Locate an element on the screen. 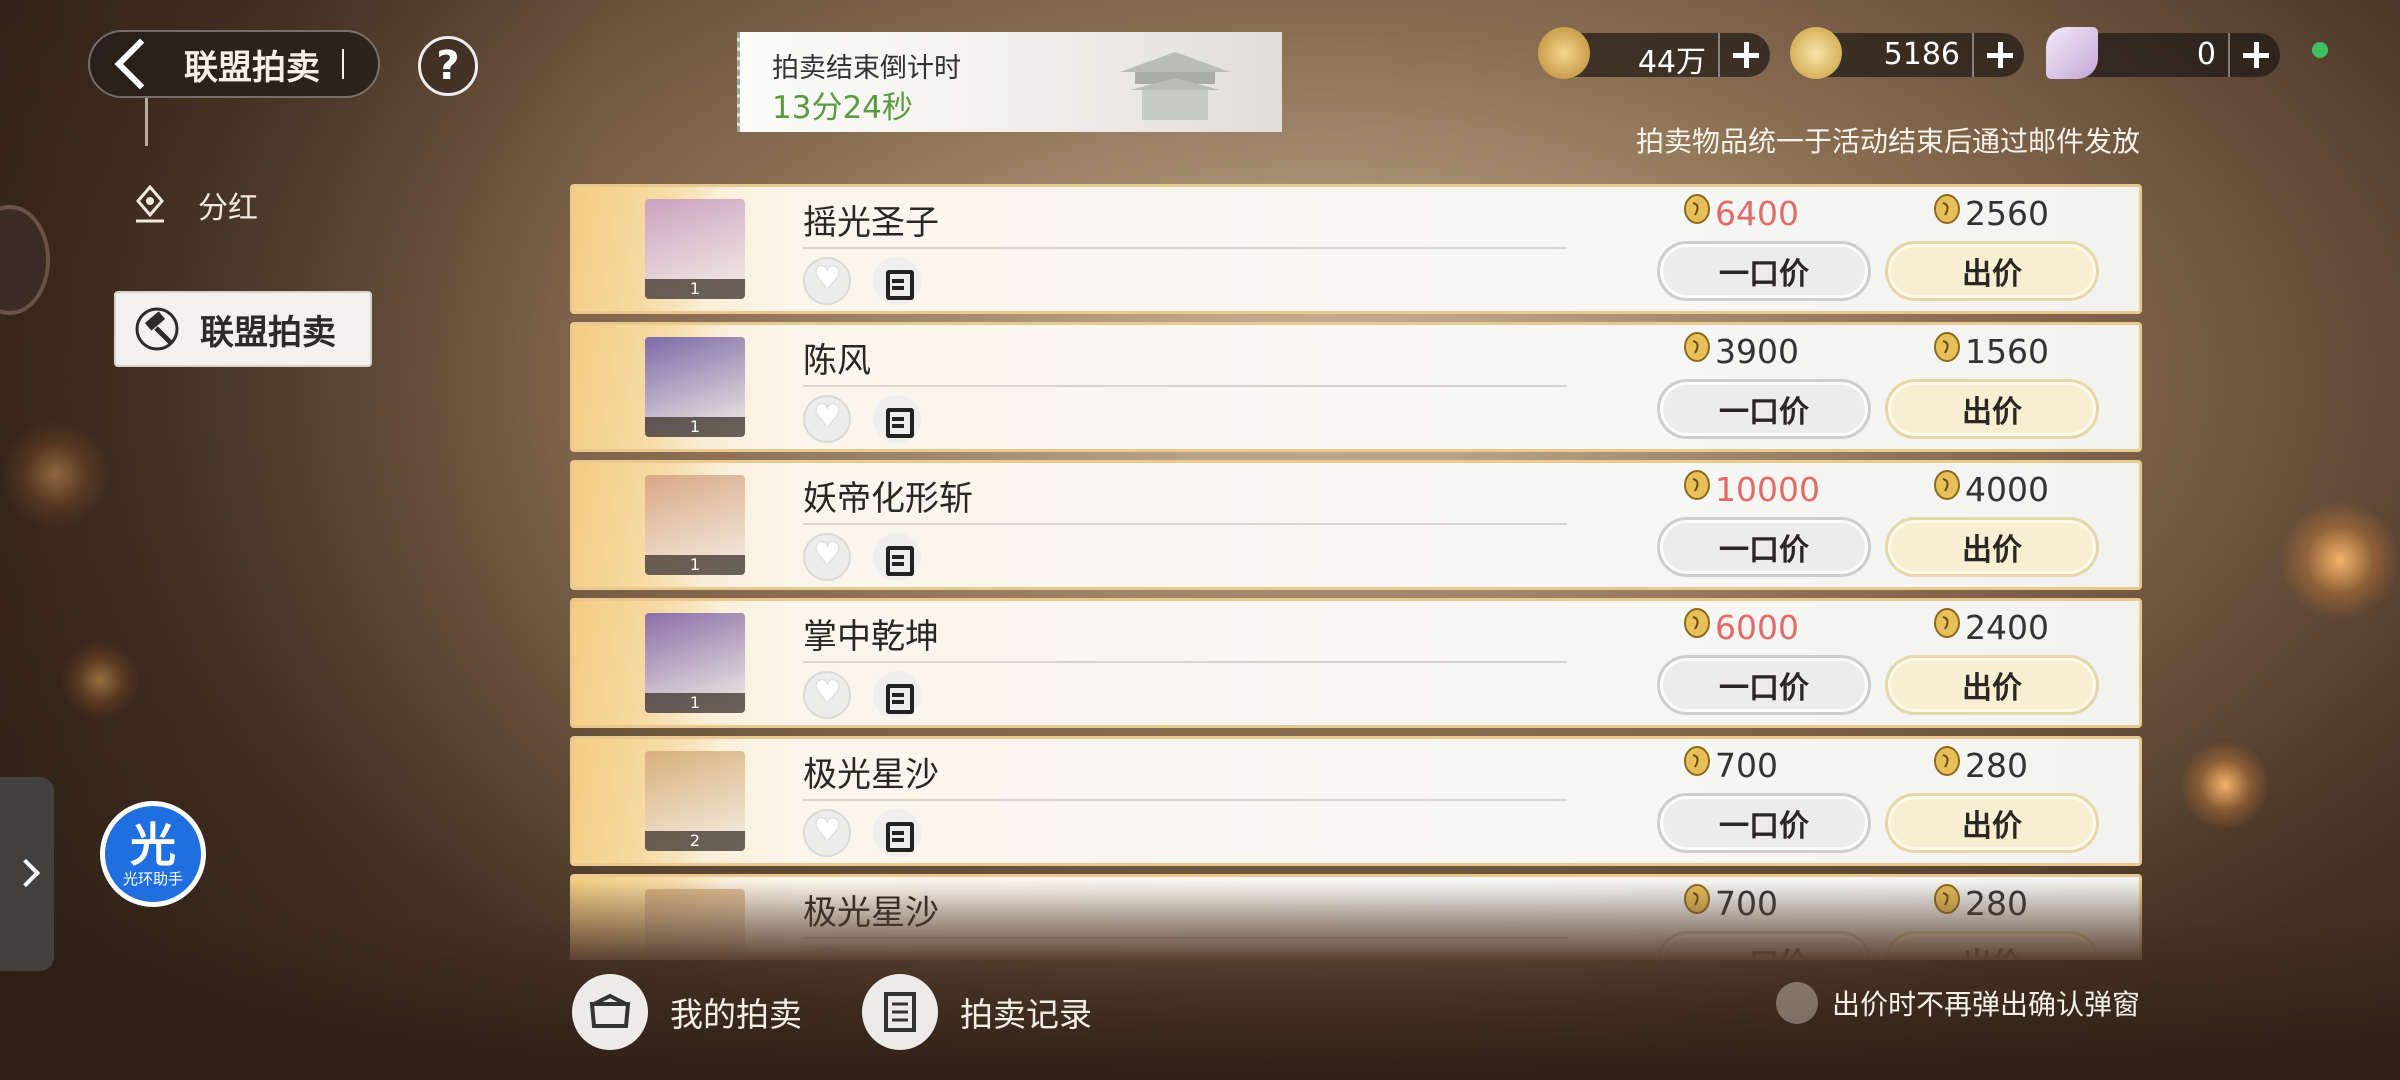 The height and width of the screenshot is (1080, 2400). confirm-toggle is located at coordinates (1797, 1003).